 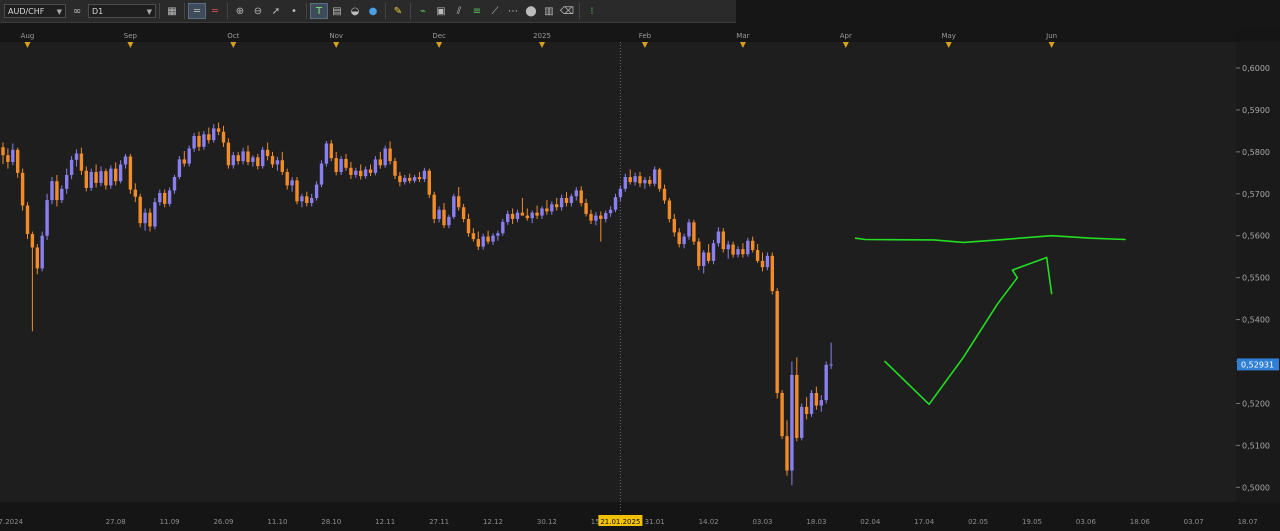 What do you see at coordinates (233, 36) in the screenshot?
I see `month-label: Oct` at bounding box center [233, 36].